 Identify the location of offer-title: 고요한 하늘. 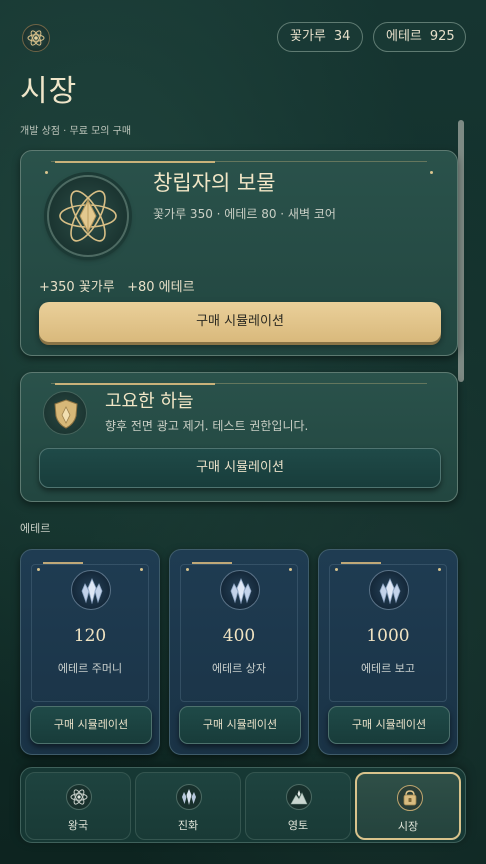
(149, 401).